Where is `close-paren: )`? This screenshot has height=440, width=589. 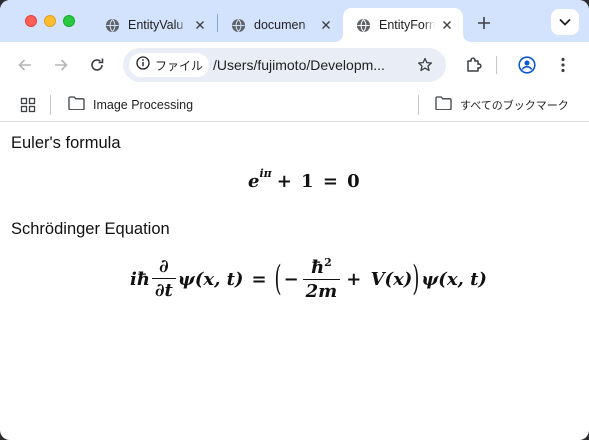 close-paren: ) is located at coordinates (416, 279).